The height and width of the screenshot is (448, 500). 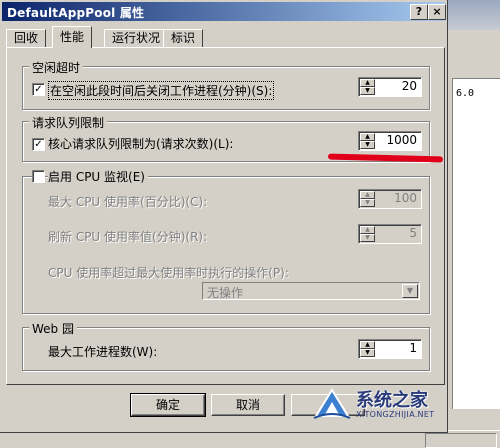 What do you see at coordinates (474, 15) in the screenshot?
I see `background-window-titlebar` at bounding box center [474, 15].